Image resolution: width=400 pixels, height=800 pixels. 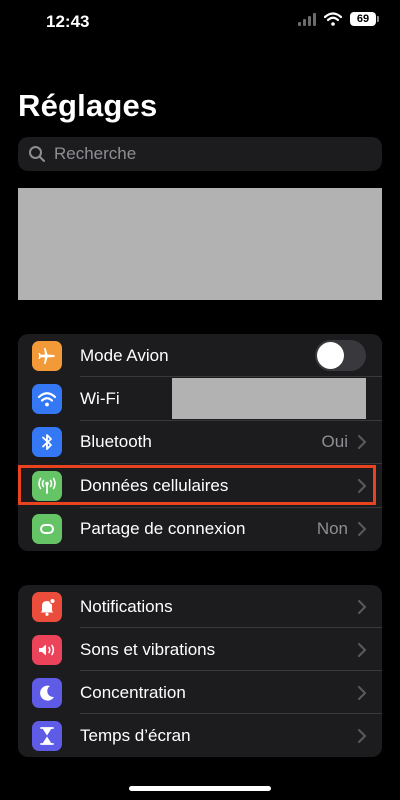 I want to click on wifi-icon, so click(x=47, y=399).